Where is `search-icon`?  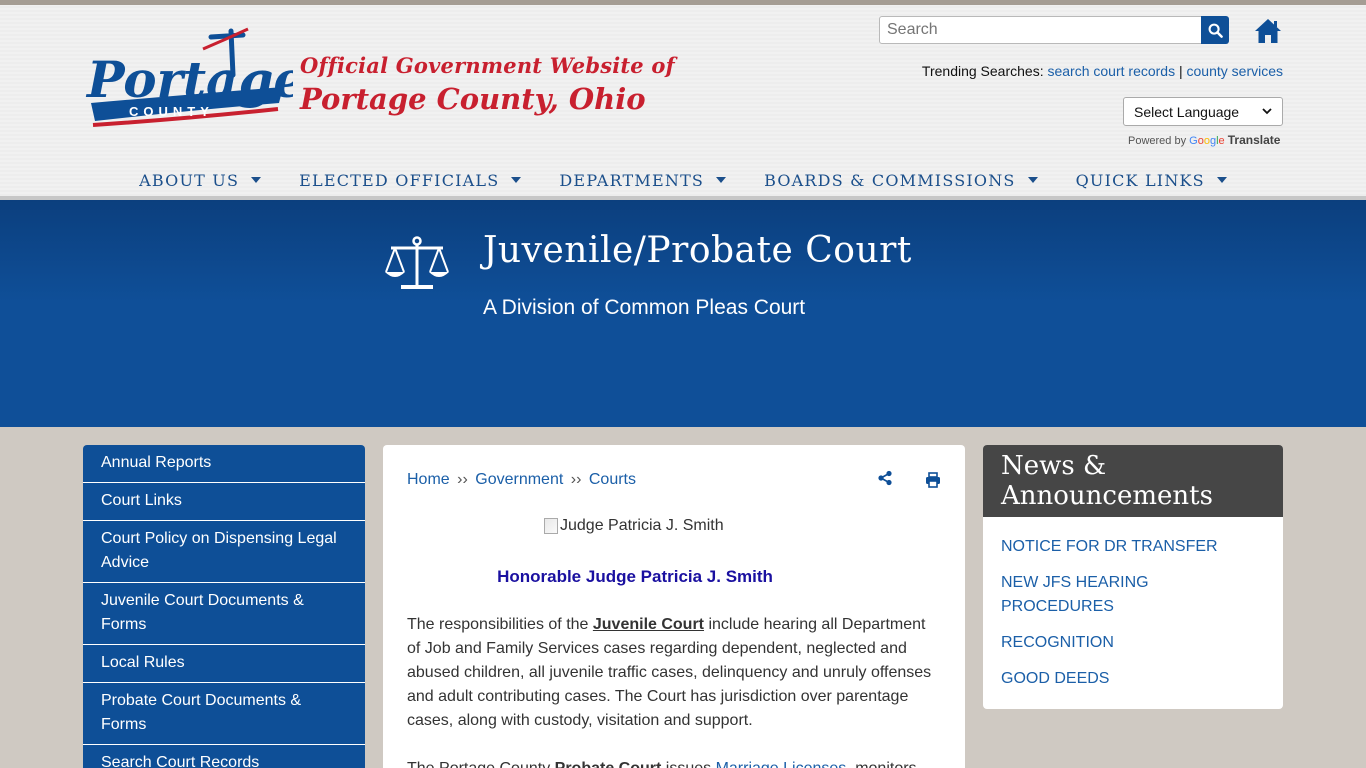
search-icon is located at coordinates (1215, 30).